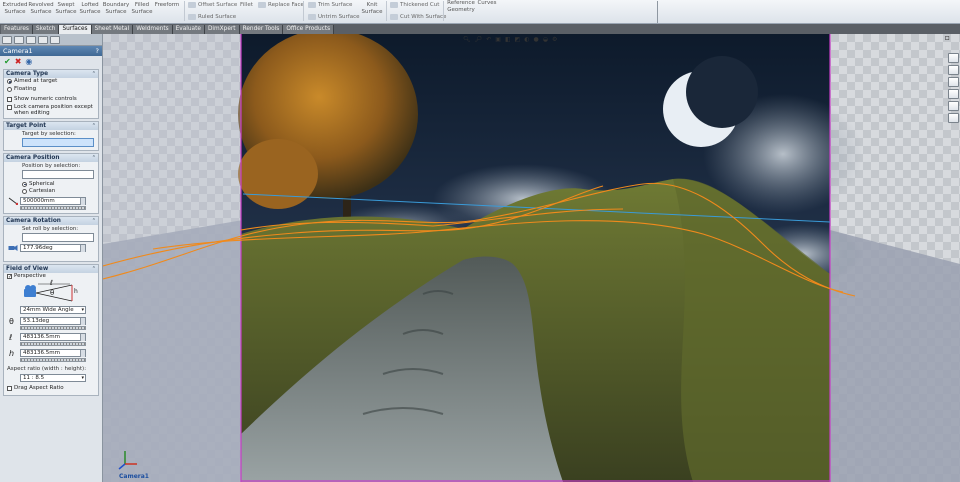  I want to click on target-selection-box, so click(58, 142).